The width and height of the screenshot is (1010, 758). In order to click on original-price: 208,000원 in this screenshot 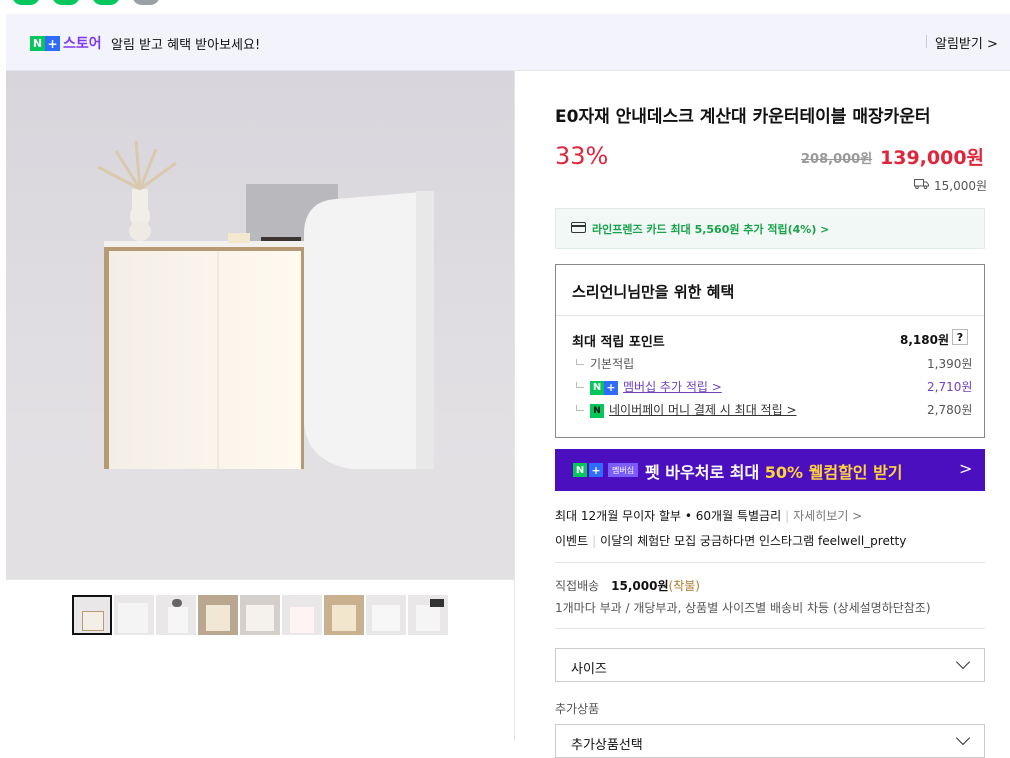, I will do `click(837, 159)`.